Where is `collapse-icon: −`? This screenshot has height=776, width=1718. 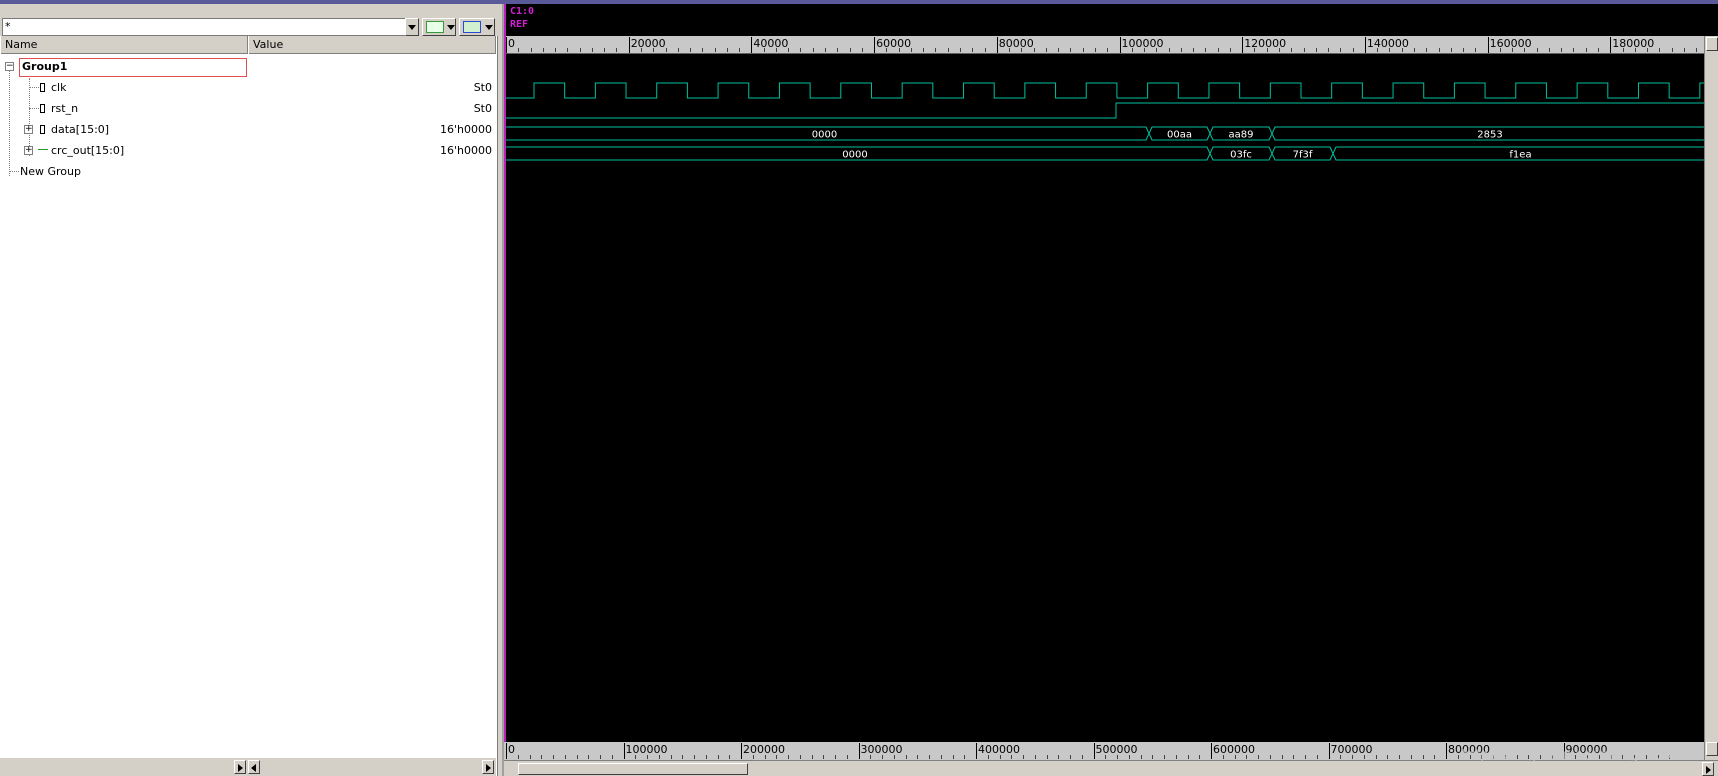 collapse-icon: − is located at coordinates (9, 66).